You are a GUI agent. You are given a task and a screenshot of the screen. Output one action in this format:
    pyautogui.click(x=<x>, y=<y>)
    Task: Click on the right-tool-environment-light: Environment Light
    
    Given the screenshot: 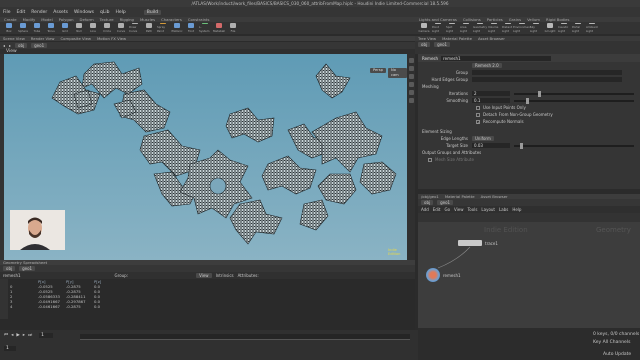 What is the action you would take?
    pyautogui.click(x=522, y=28)
    